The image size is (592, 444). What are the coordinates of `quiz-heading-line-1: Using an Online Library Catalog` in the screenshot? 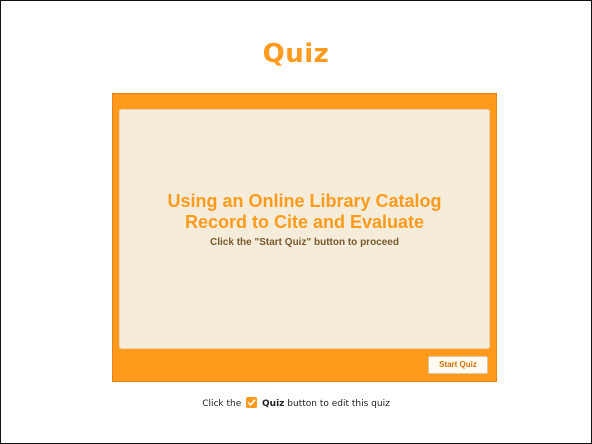 It's located at (304, 201).